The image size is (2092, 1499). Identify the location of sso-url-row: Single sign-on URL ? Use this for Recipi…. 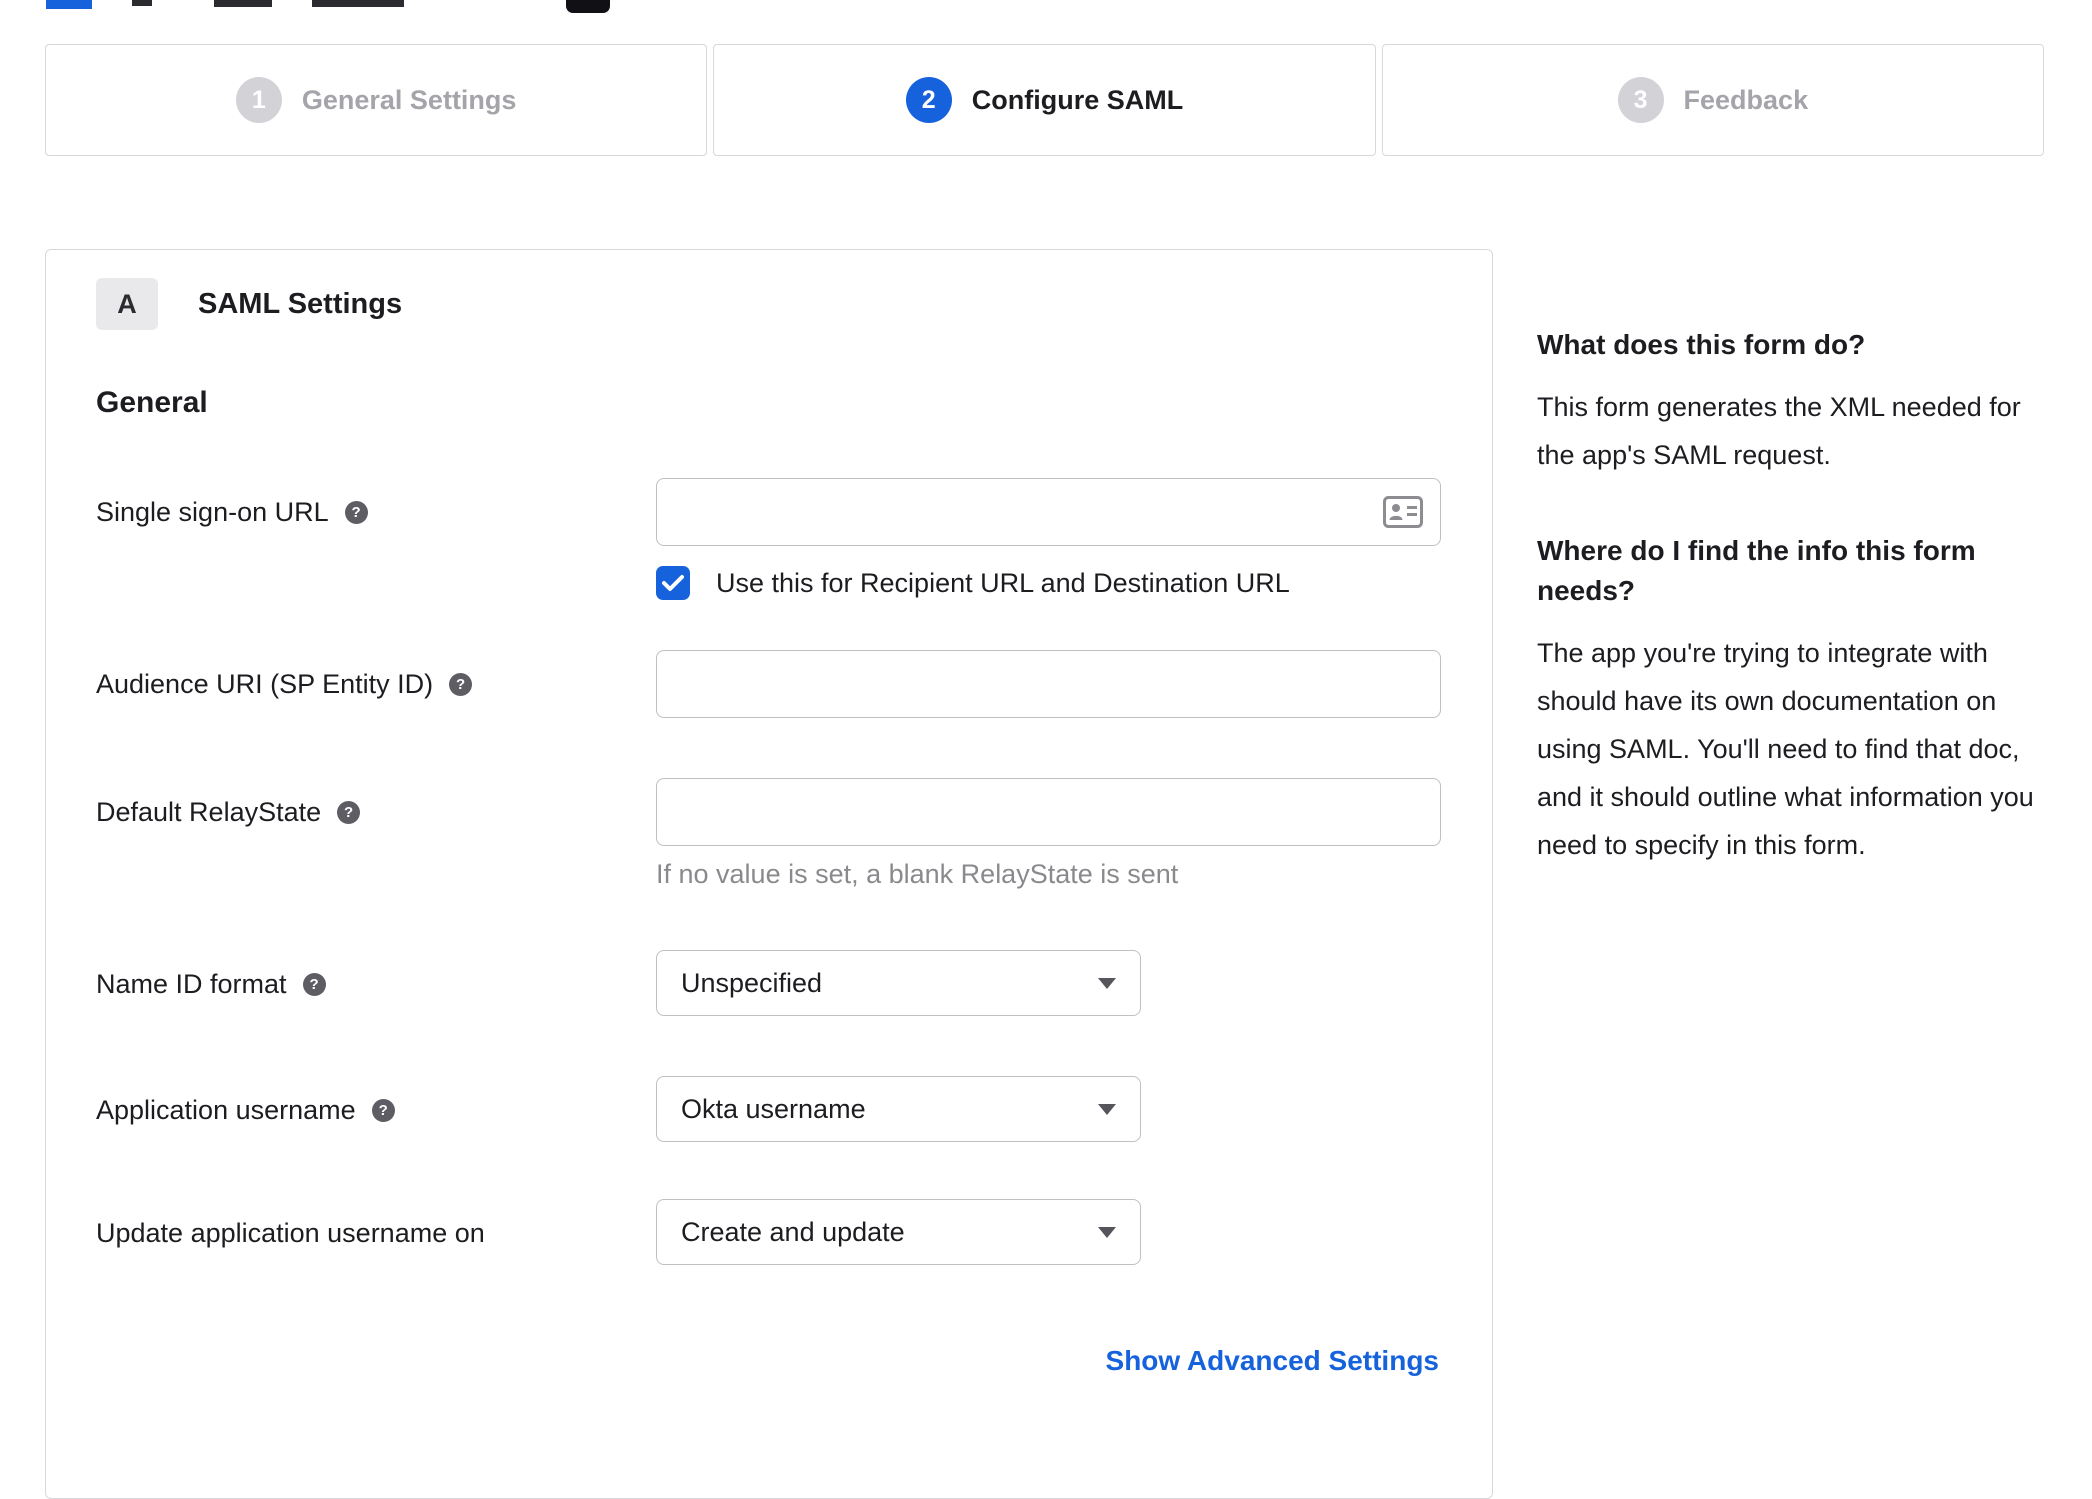
(768, 539).